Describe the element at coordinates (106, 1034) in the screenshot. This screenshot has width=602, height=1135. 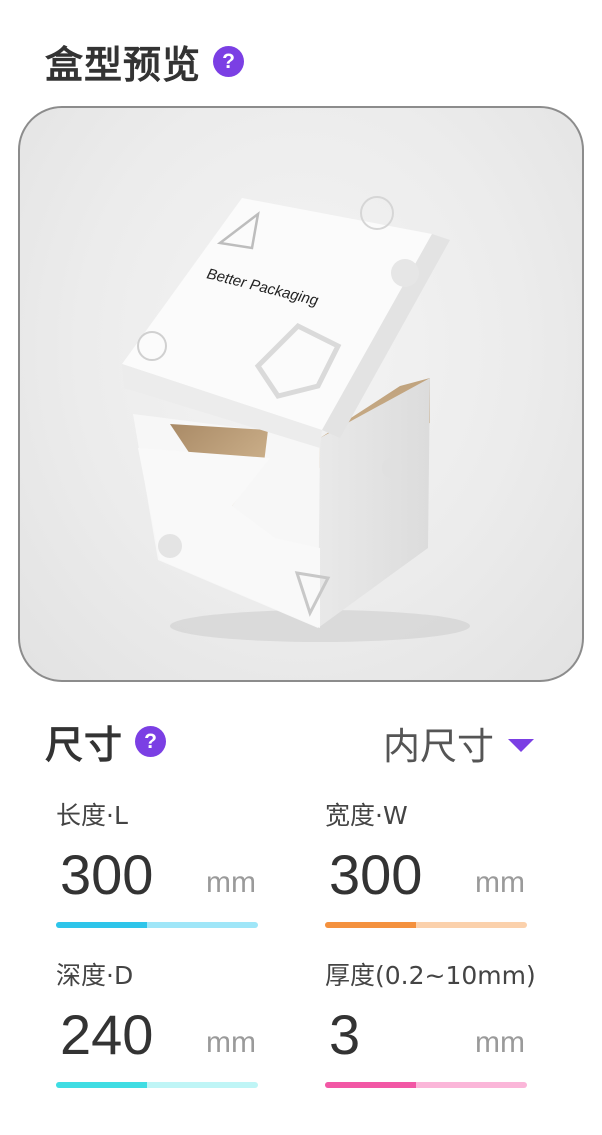
I see `depth-input: 240` at that location.